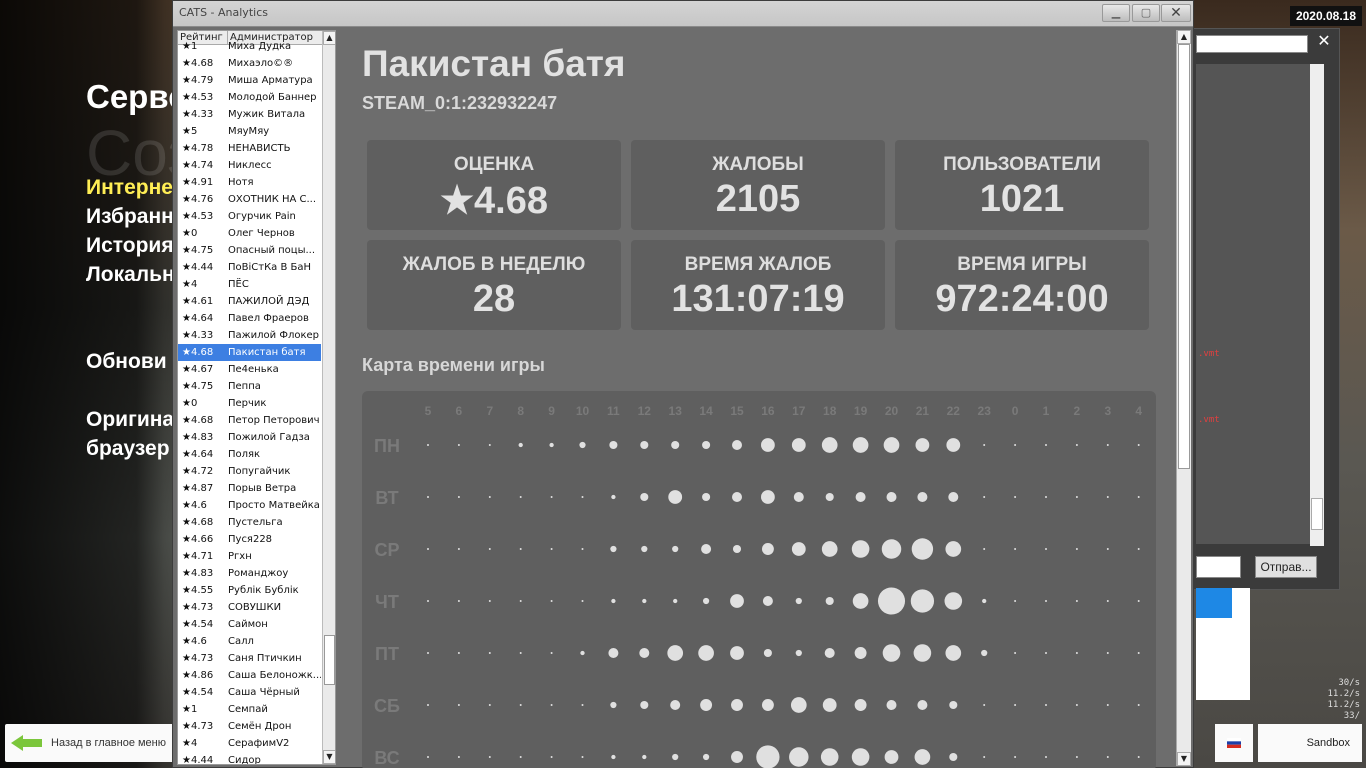 The image size is (1366, 768). Describe the element at coordinates (249, 505) in the screenshot. I see `list-item: ★4.6 Просто Матвейка` at that location.